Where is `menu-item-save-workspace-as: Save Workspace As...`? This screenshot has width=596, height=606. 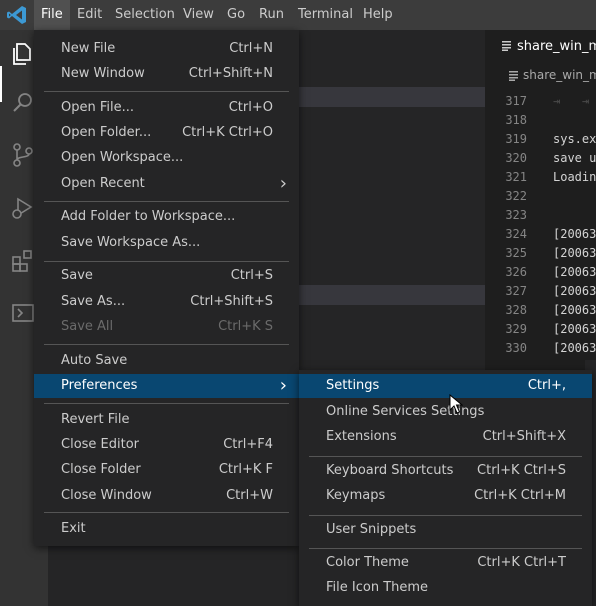
menu-item-save-workspace-as: Save Workspace As... is located at coordinates (166, 243).